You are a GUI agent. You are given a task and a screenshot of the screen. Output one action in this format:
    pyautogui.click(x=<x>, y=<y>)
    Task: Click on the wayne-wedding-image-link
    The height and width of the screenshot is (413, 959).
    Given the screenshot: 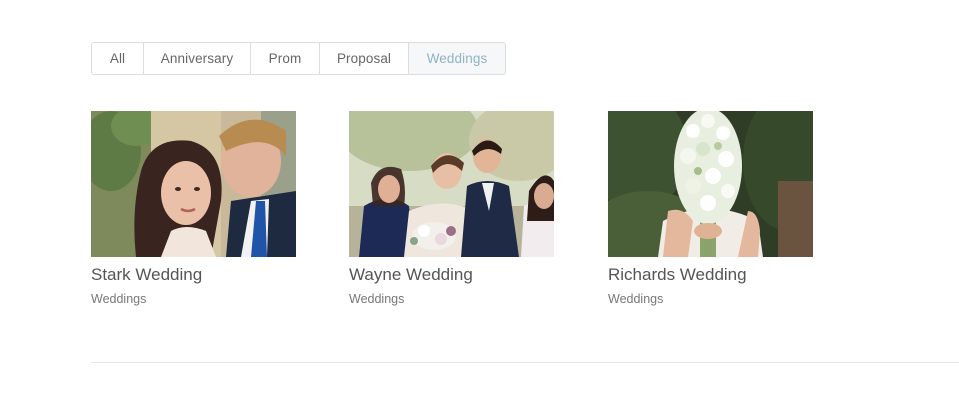 What is the action you would take?
    pyautogui.click(x=451, y=184)
    